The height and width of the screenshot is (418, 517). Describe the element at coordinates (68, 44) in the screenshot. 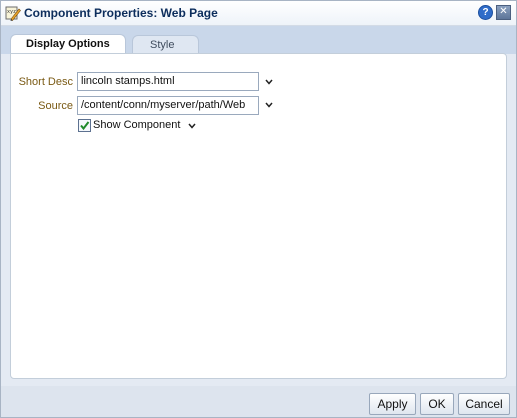

I see `tab-display-options: Display Options` at that location.